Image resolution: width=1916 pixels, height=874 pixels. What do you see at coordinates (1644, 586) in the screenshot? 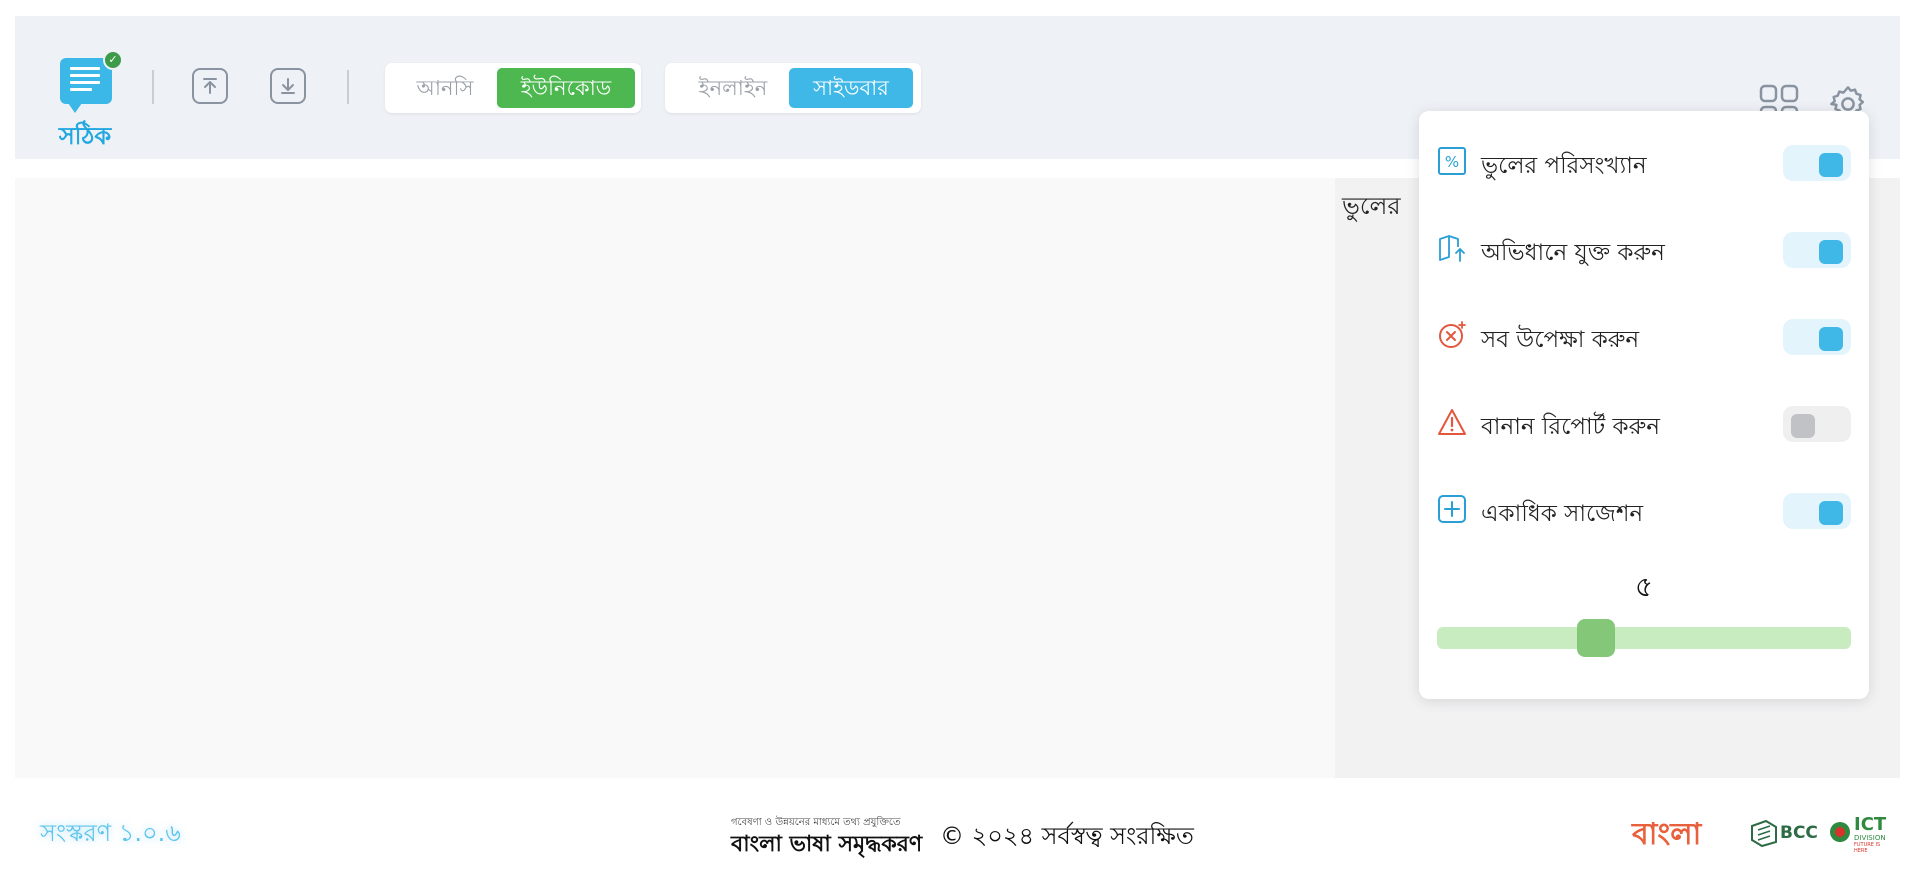
I see `suggestion-count-value: ৫` at bounding box center [1644, 586].